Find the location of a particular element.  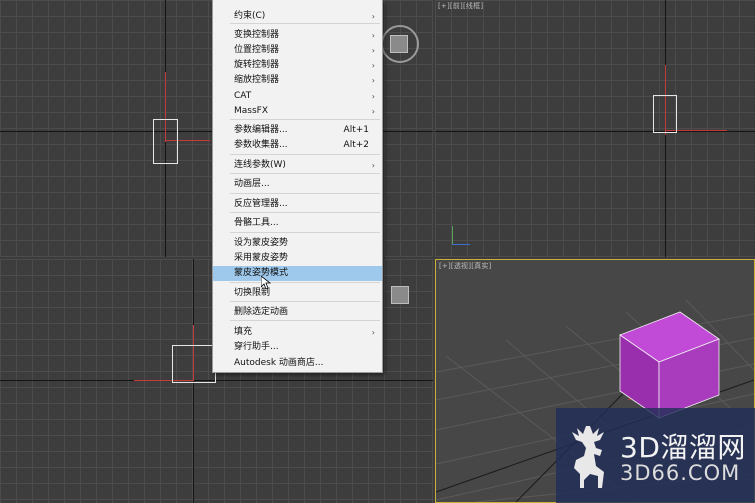

viewport-label: [+][透视][真实] is located at coordinates (465, 266).